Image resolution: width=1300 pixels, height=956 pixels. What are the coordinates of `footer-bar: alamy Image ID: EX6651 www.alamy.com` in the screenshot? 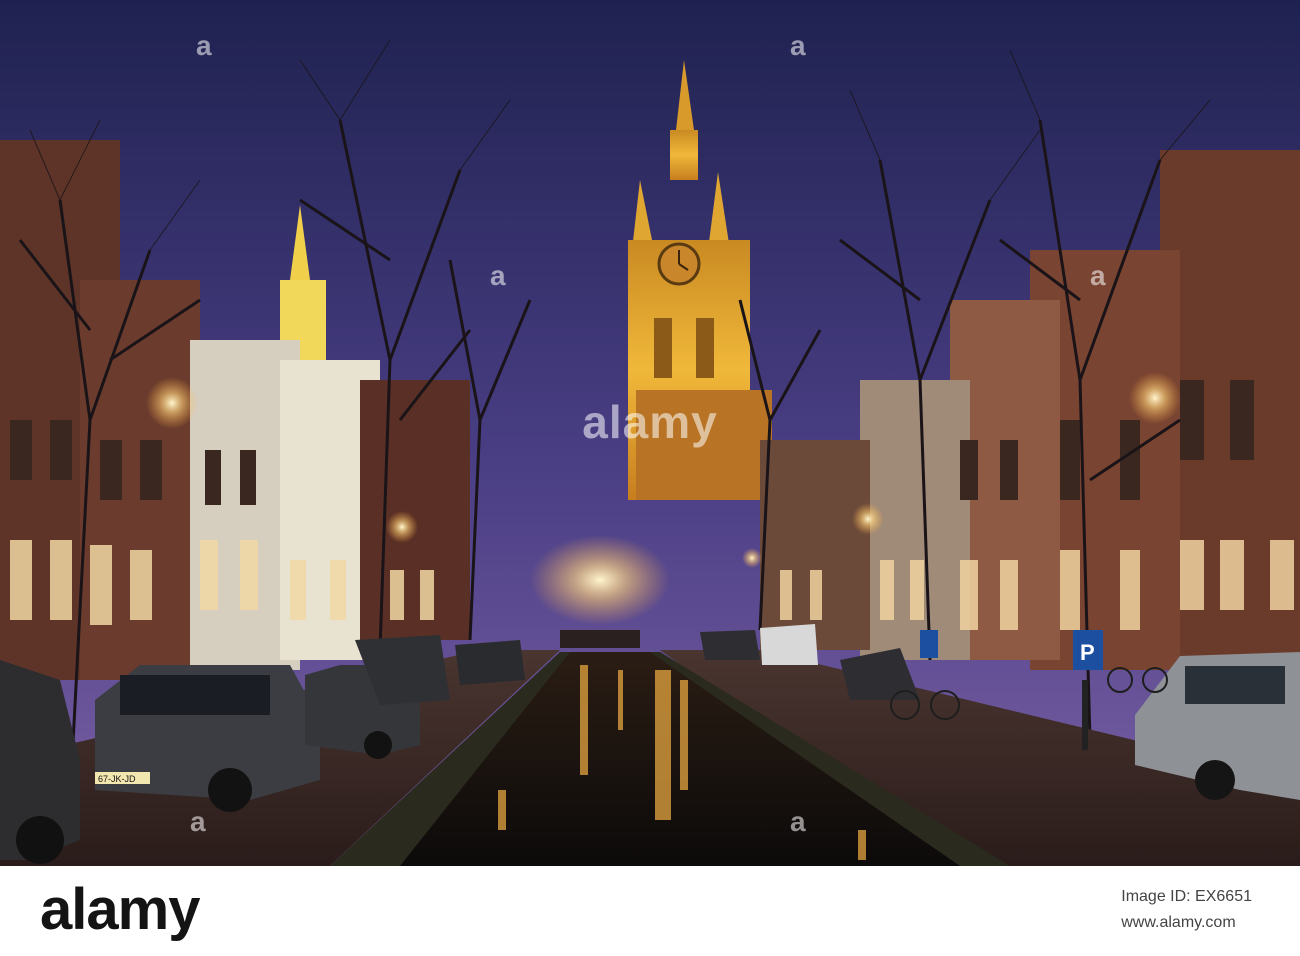 It's located at (650, 911).